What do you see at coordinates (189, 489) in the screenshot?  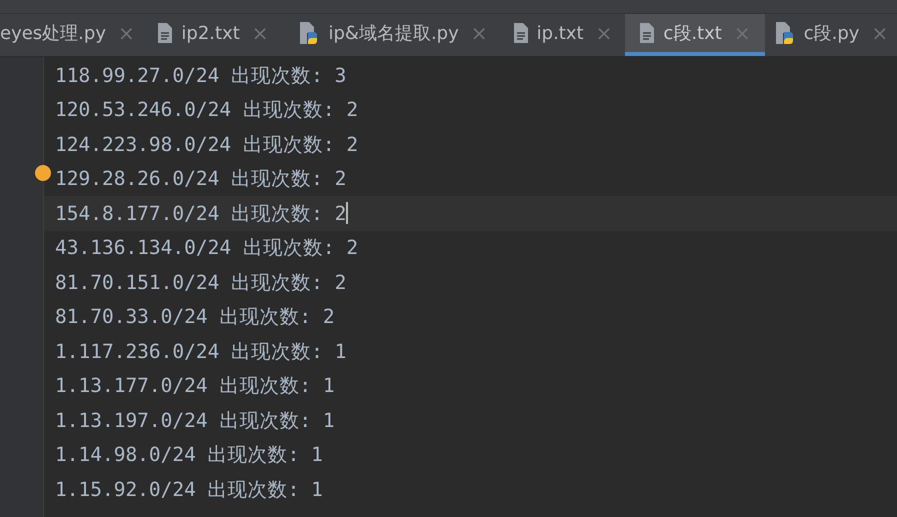 I see `code-line: 1.15.92.0/24 出现次数: 1` at bounding box center [189, 489].